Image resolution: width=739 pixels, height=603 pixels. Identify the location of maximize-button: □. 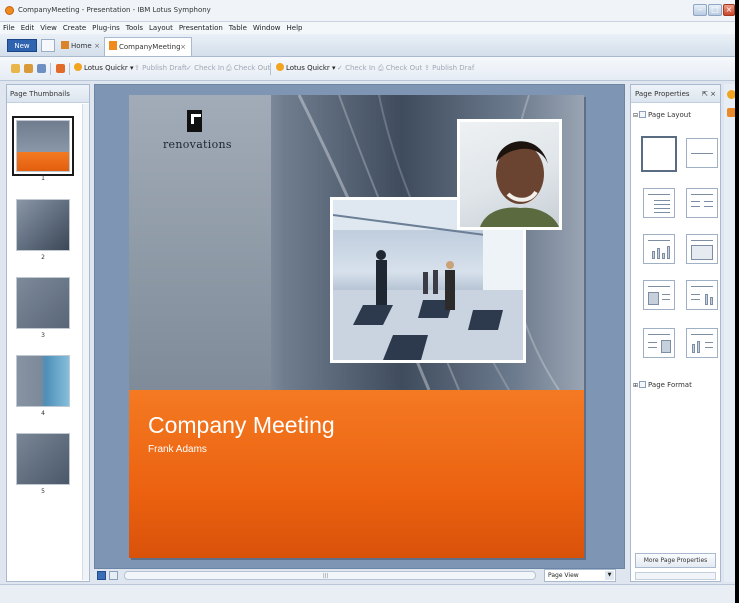
(715, 10).